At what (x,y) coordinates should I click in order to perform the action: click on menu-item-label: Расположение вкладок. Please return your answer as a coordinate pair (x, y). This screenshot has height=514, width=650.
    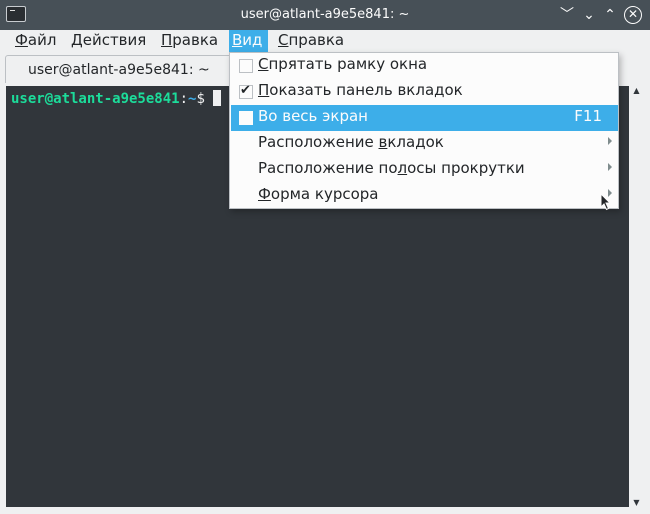
    Looking at the image, I should click on (351, 142).